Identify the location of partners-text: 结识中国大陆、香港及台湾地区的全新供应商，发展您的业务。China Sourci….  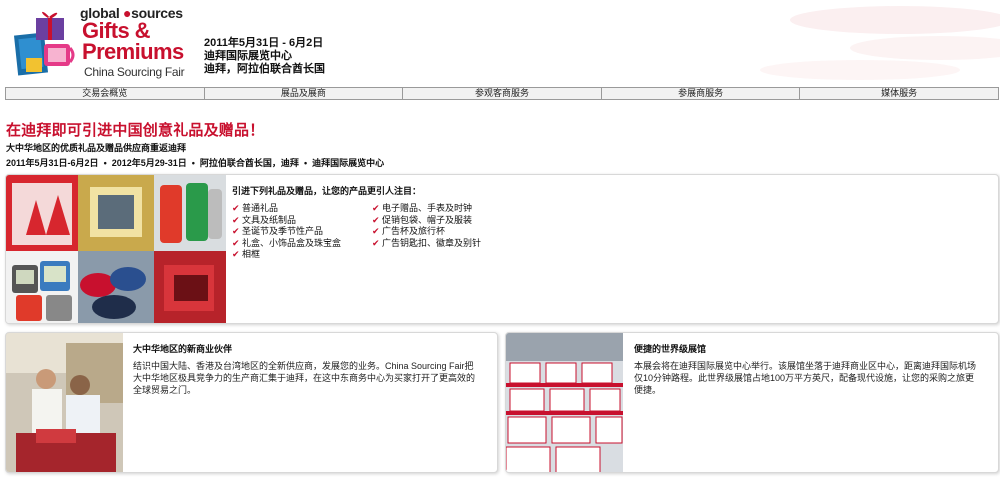
(304, 378).